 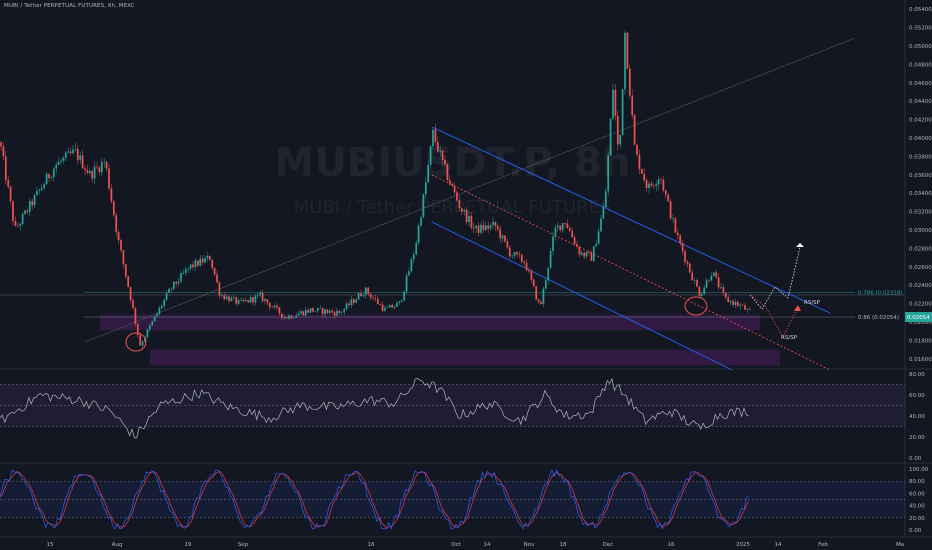 I want to click on fib-level-label: 0.86 (0.02054), so click(x=878, y=318).